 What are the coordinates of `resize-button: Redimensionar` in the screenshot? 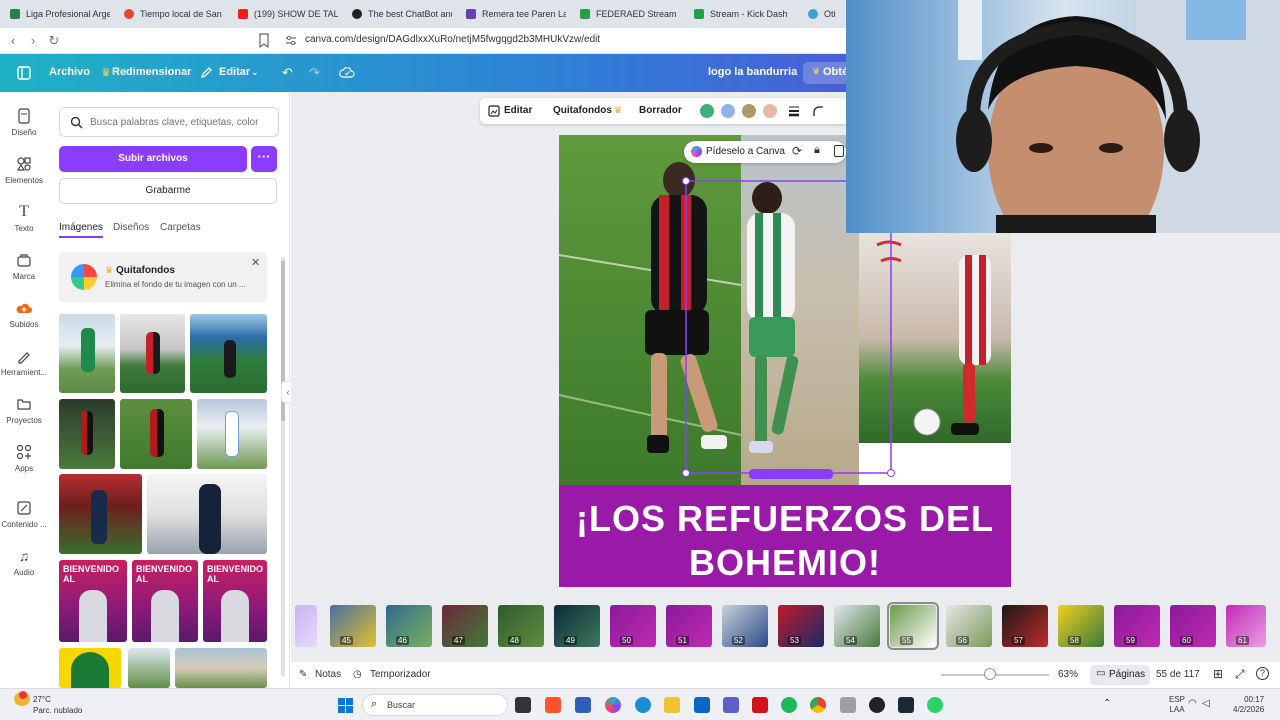 It's located at (151, 72).